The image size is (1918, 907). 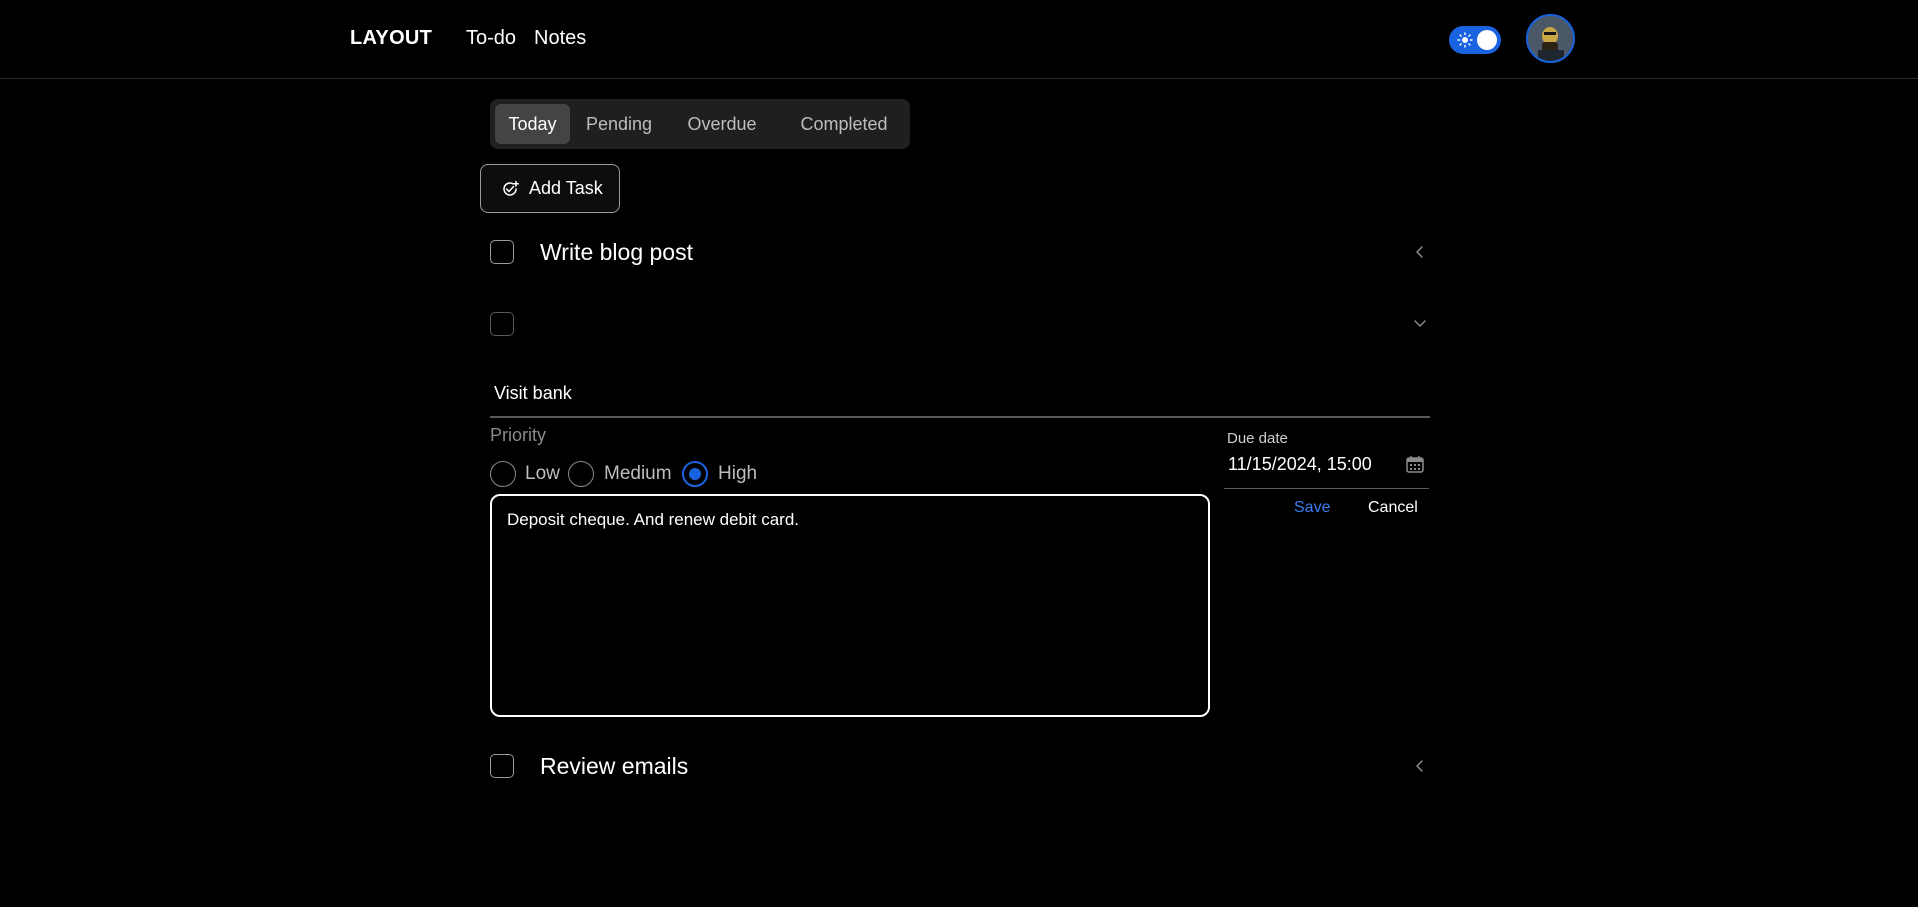 I want to click on calendar-icon, so click(x=1415, y=464).